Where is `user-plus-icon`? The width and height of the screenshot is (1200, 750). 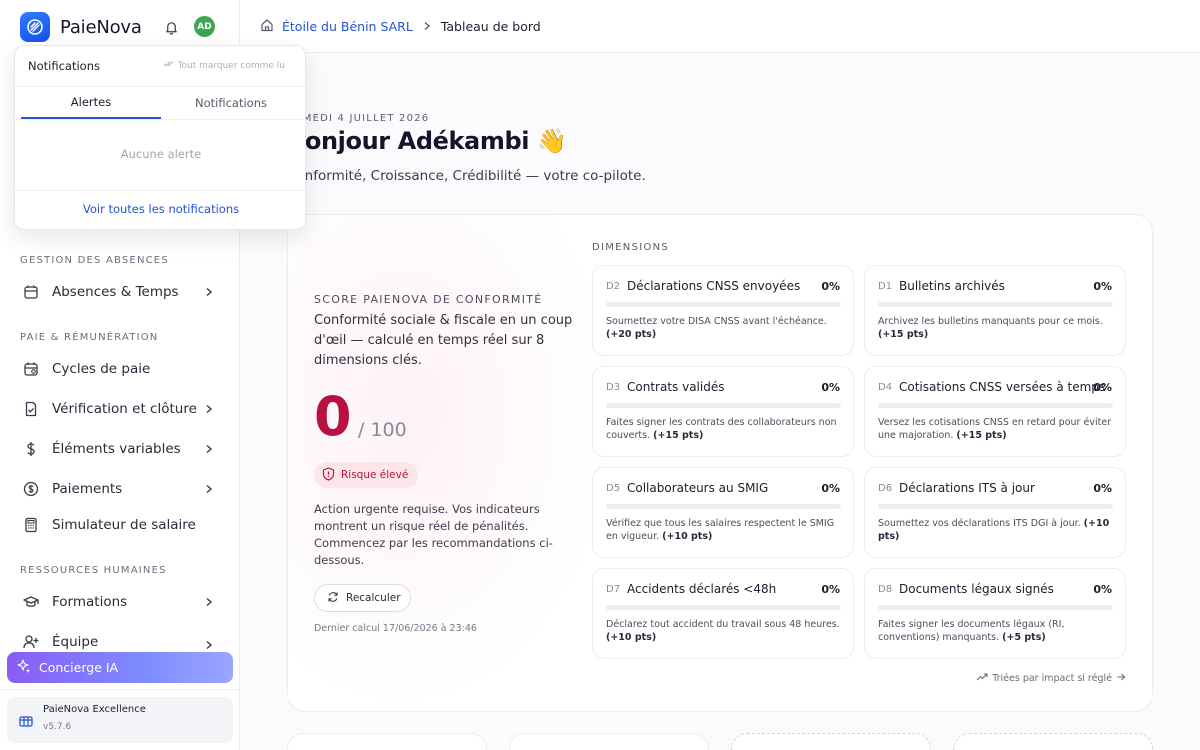
user-plus-icon is located at coordinates (31, 641).